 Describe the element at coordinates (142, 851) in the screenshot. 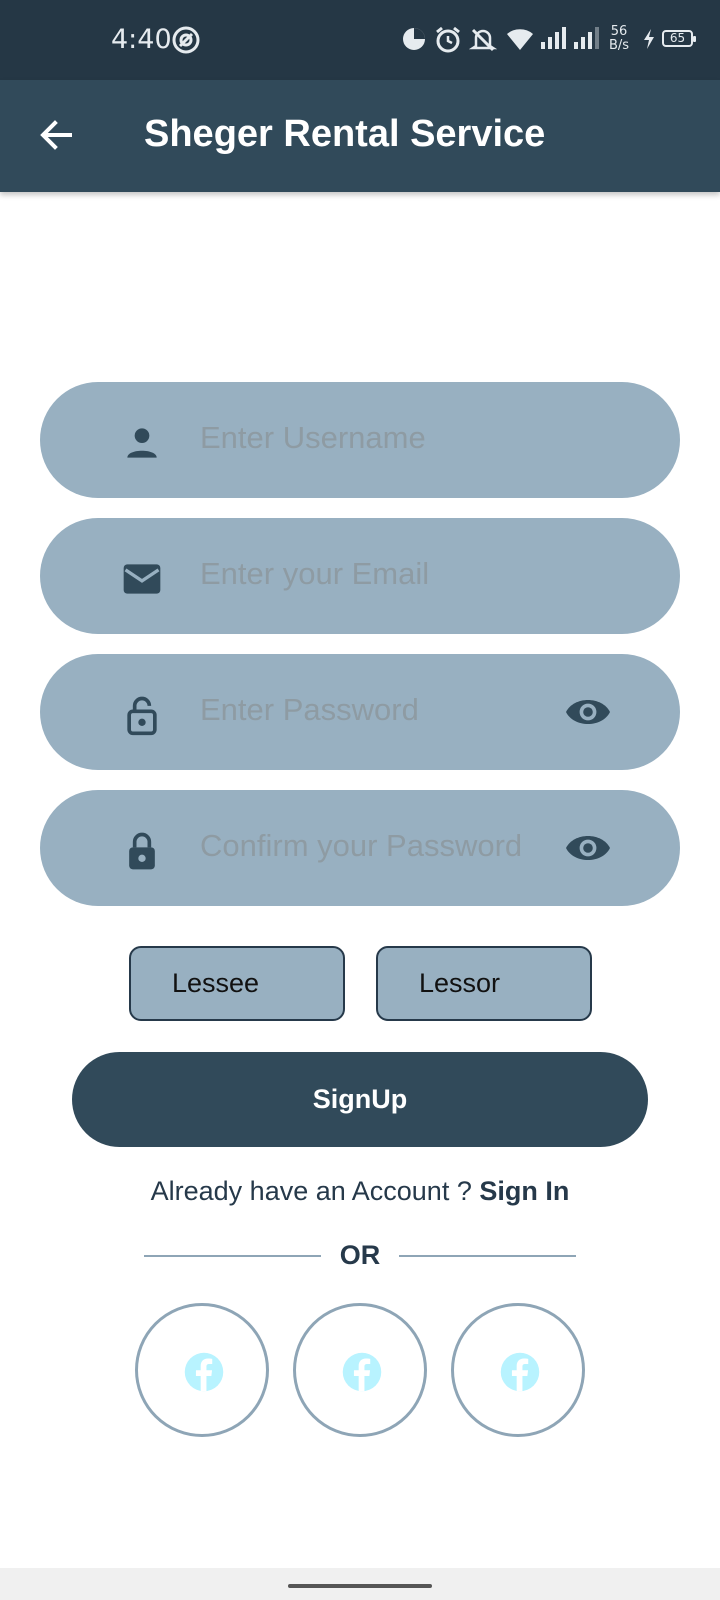

I see `lock-icon` at that location.